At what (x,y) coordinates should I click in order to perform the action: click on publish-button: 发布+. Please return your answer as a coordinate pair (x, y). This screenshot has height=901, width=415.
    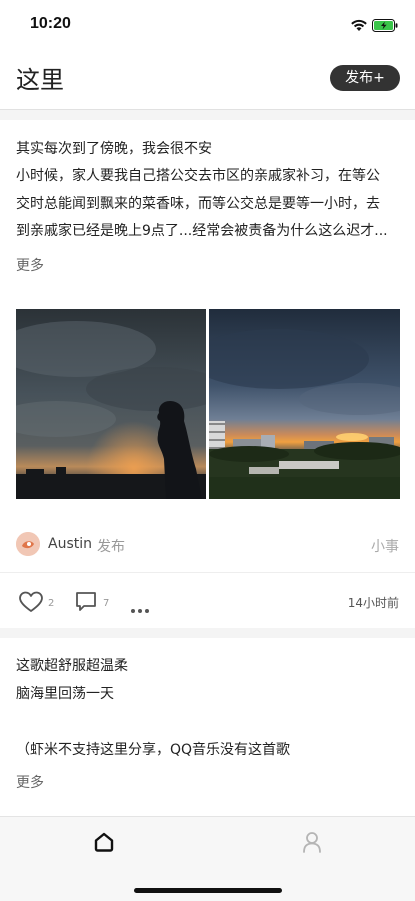
    Looking at the image, I should click on (365, 78).